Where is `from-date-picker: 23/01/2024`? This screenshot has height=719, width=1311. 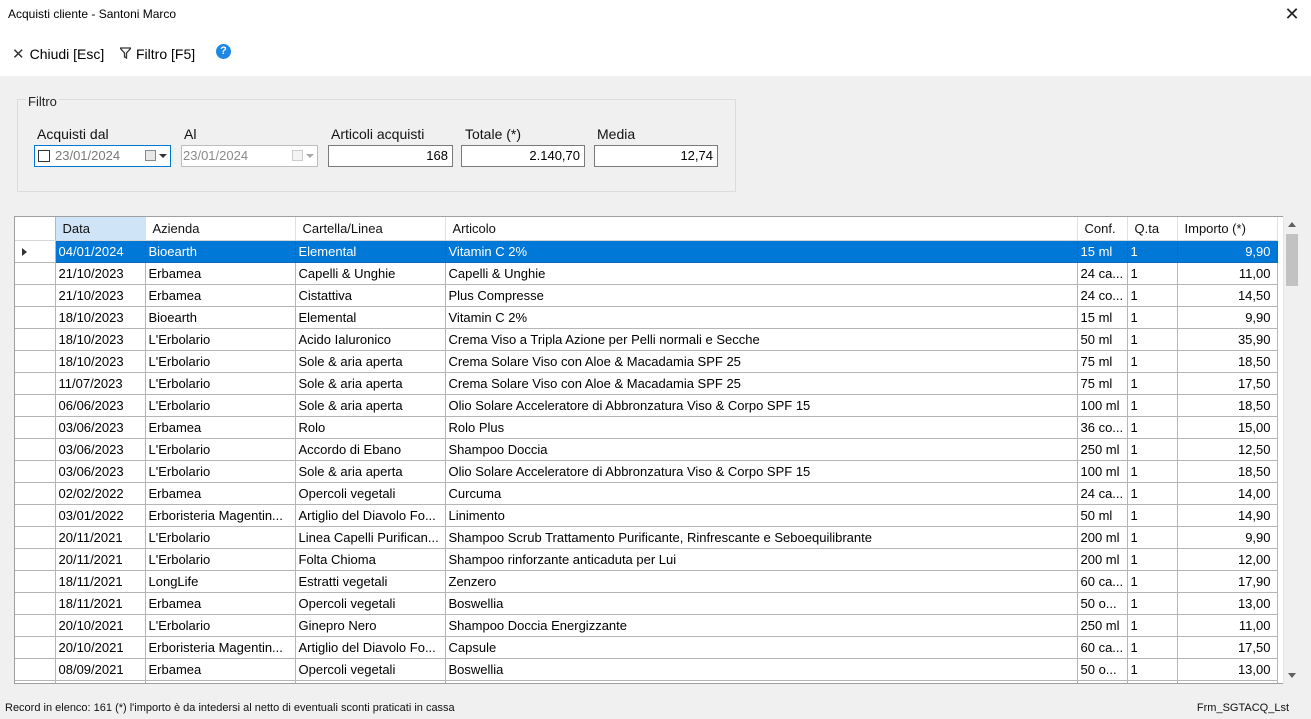 from-date-picker: 23/01/2024 is located at coordinates (102, 156).